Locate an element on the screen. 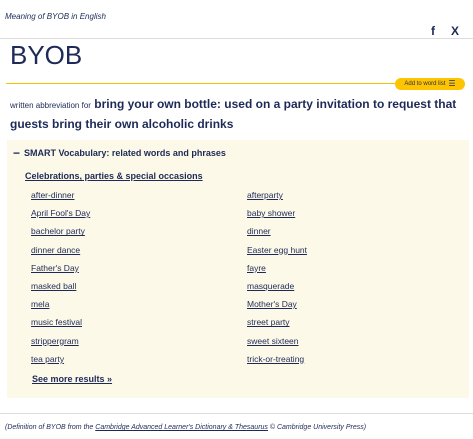 The width and height of the screenshot is (473, 439). related-word-link: trick-or-treating is located at coordinates (277, 363).